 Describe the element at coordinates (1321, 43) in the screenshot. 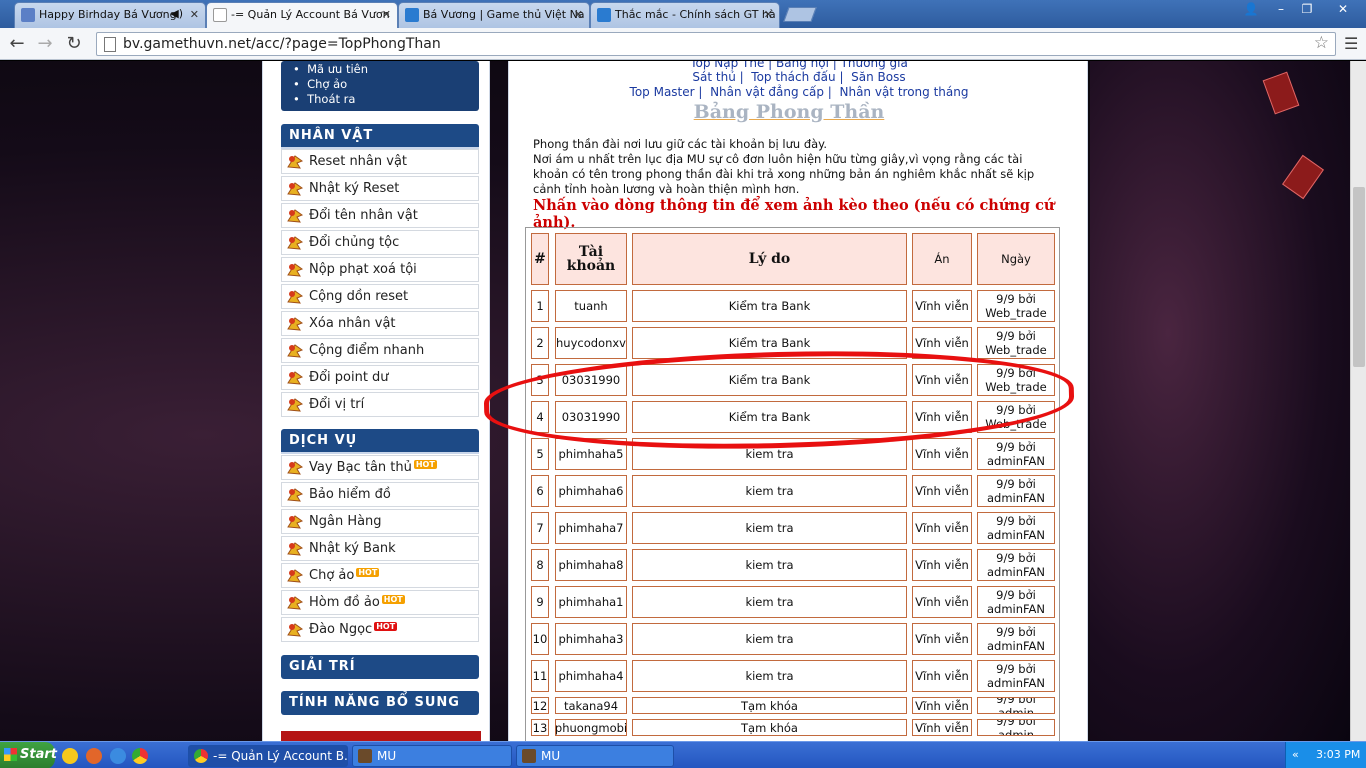

I see `star-icon: ☆` at that location.